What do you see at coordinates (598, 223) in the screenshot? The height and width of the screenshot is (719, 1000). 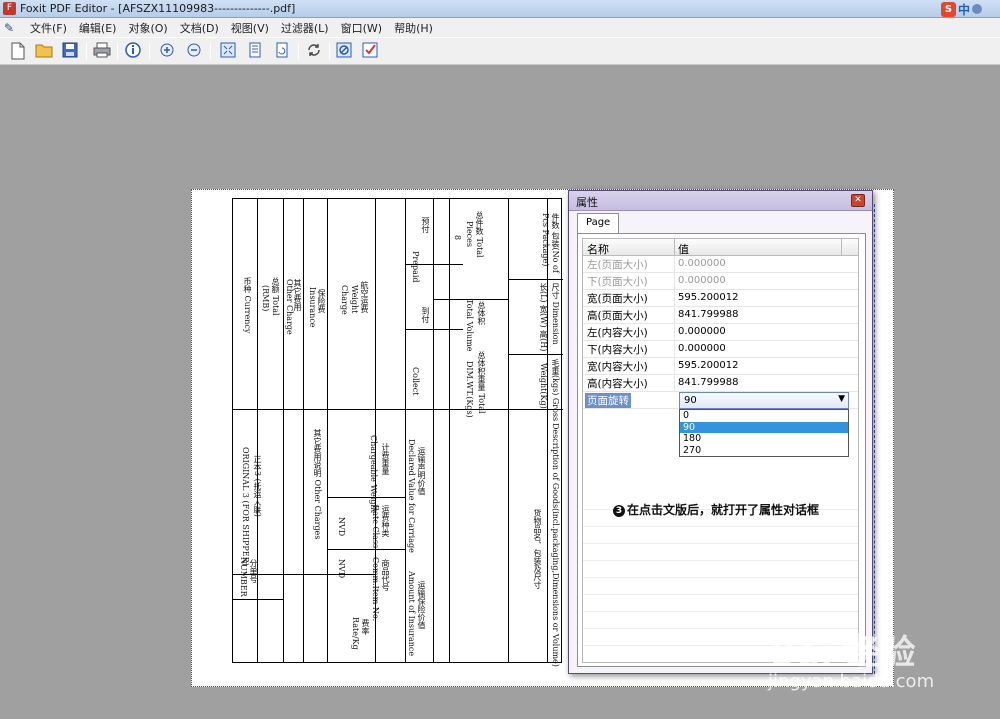 I see `tab-page: Page` at bounding box center [598, 223].